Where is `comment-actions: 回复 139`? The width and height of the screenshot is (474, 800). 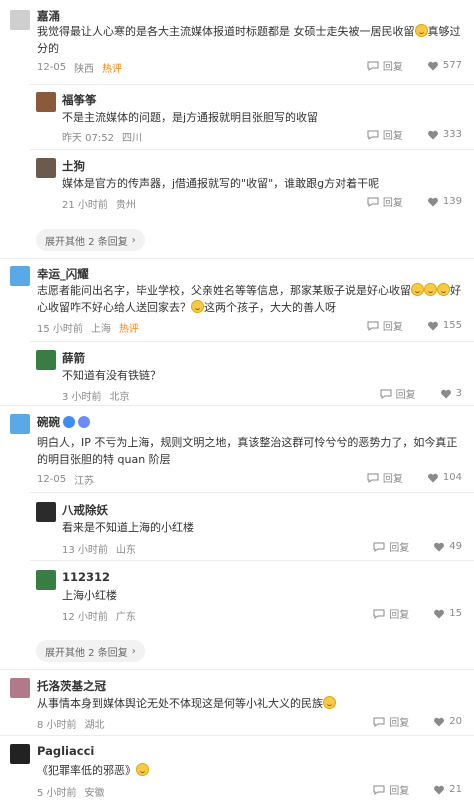 comment-actions: 回复 139 is located at coordinates (414, 201).